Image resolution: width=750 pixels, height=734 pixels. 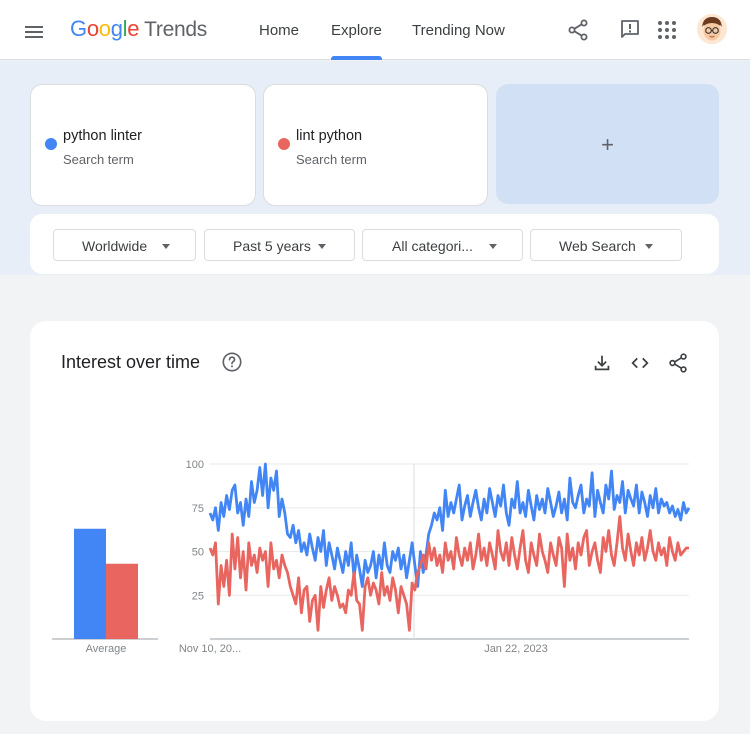 I want to click on chart-title: Interest over time, so click(x=131, y=362).